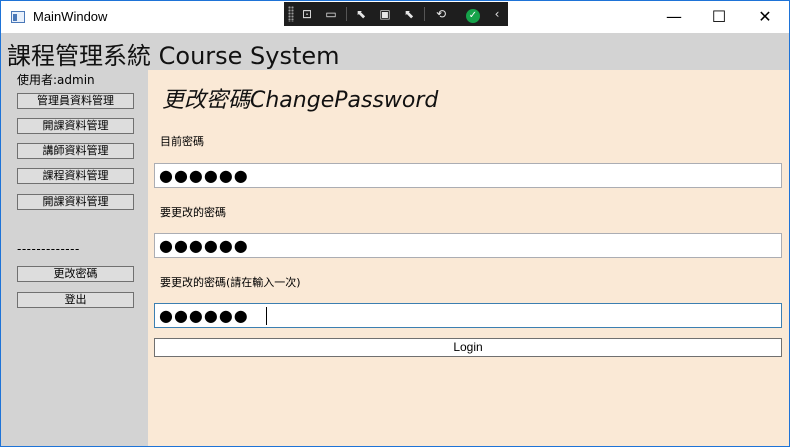 The image size is (790, 447). I want to click on close-button: ✕, so click(765, 17).